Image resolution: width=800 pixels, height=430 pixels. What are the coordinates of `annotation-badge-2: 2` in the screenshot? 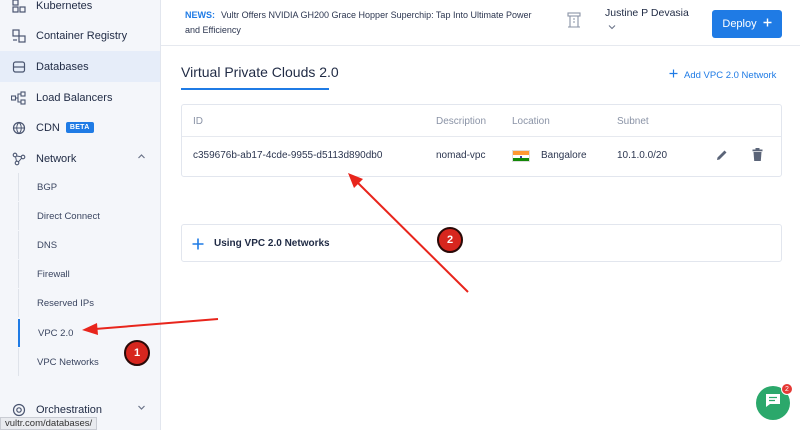 It's located at (450, 240).